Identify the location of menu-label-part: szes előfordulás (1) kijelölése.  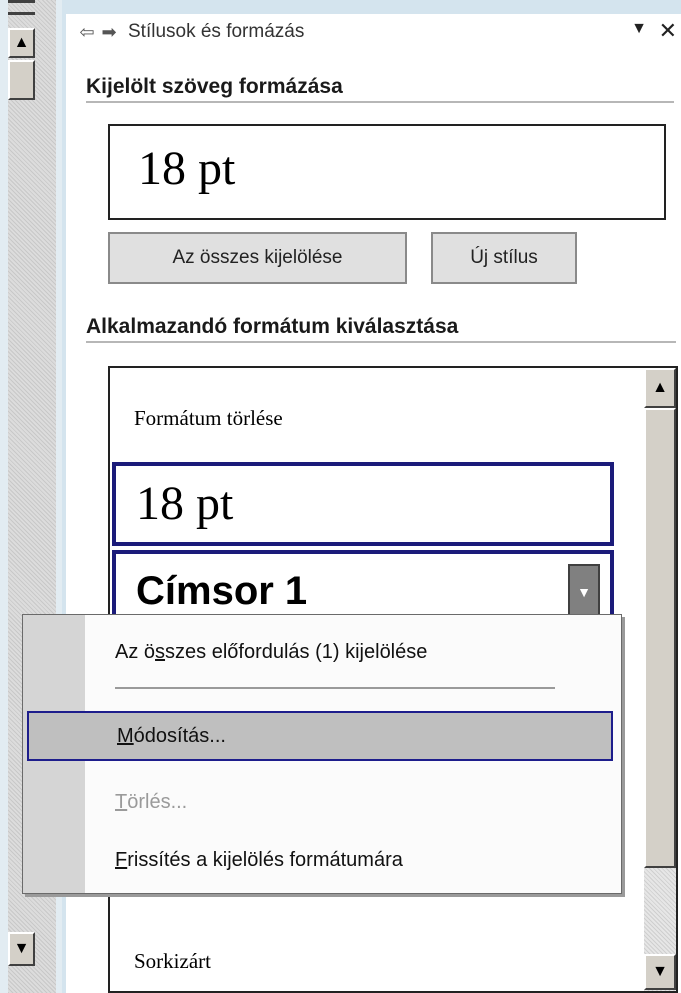
(296, 651).